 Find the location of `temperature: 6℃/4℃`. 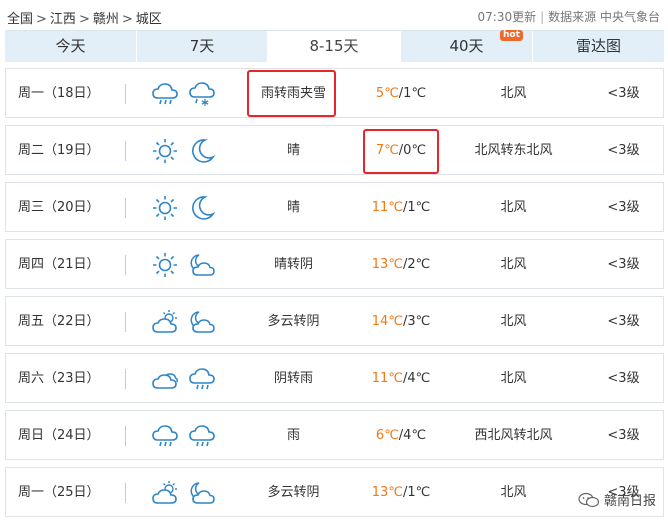

temperature: 6℃/4℃ is located at coordinates (401, 436).